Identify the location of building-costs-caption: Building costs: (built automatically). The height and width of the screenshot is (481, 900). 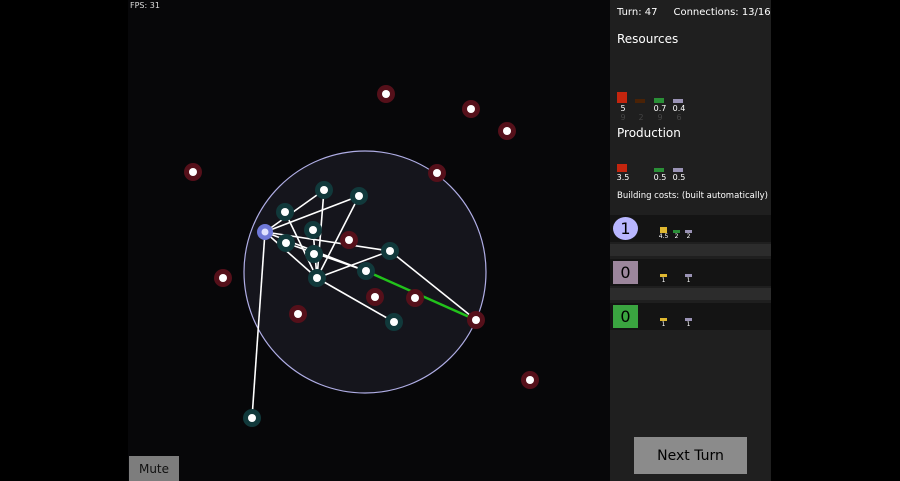
(692, 196).